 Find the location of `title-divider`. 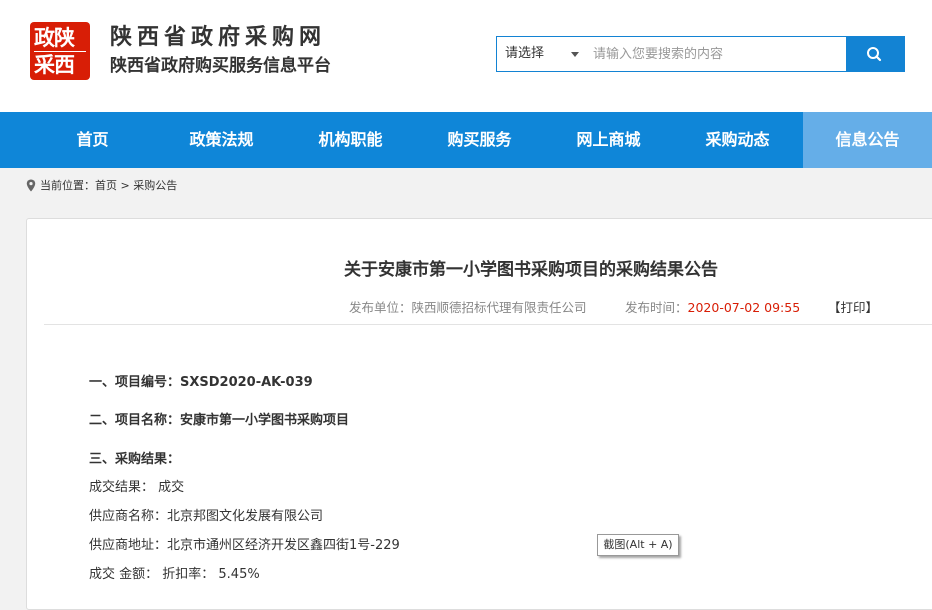

title-divider is located at coordinates (488, 324).